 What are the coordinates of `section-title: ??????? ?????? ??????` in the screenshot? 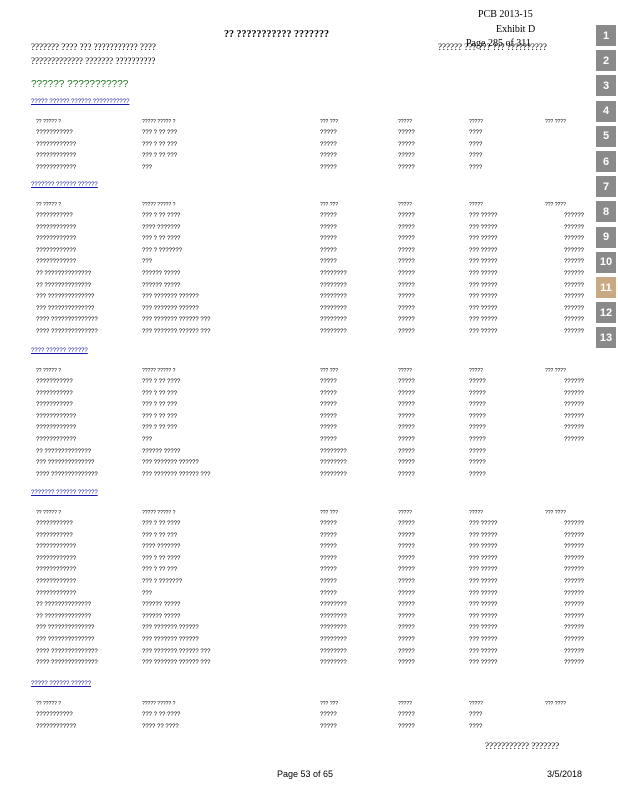 It's located at (64, 185).